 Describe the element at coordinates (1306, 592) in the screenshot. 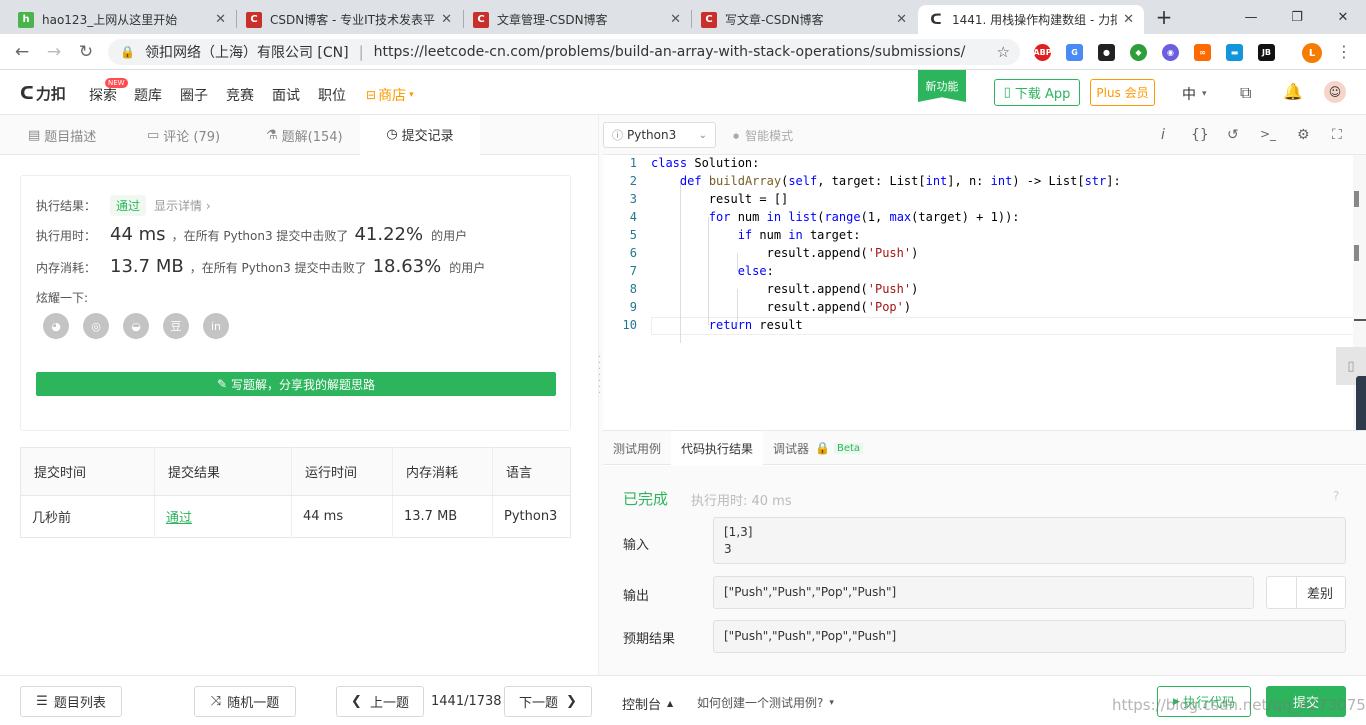

I see `diff-toggle: 差别` at that location.